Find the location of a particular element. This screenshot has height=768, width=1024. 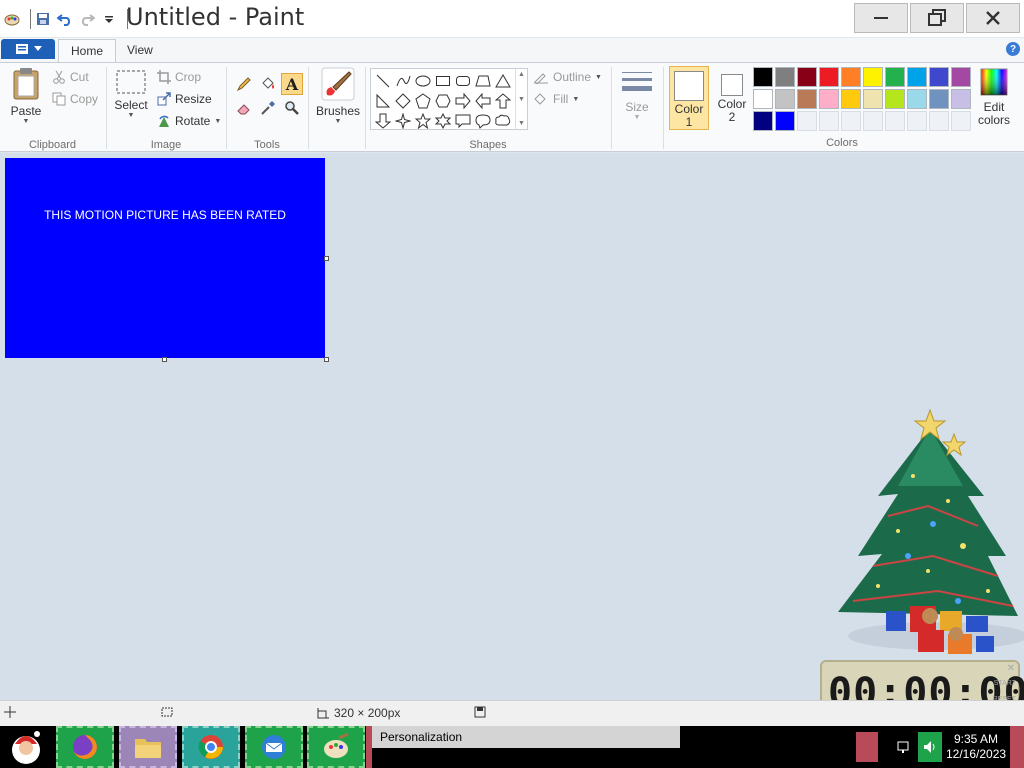

network-icon is located at coordinates (905, 747).